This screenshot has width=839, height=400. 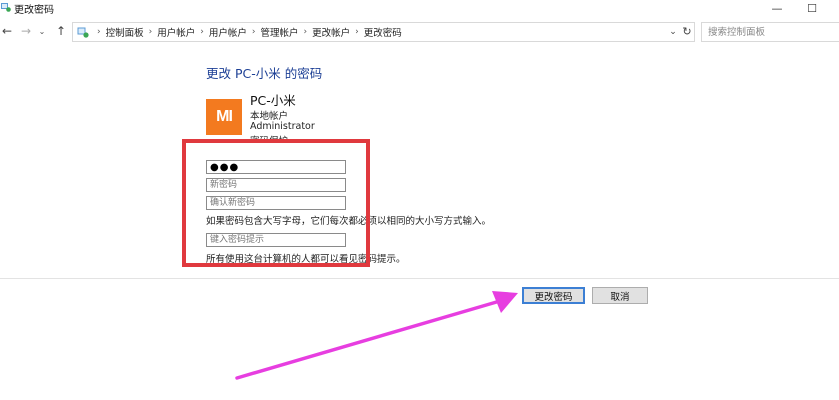 What do you see at coordinates (687, 31) in the screenshot?
I see `refresh-icon: ↻` at bounding box center [687, 31].